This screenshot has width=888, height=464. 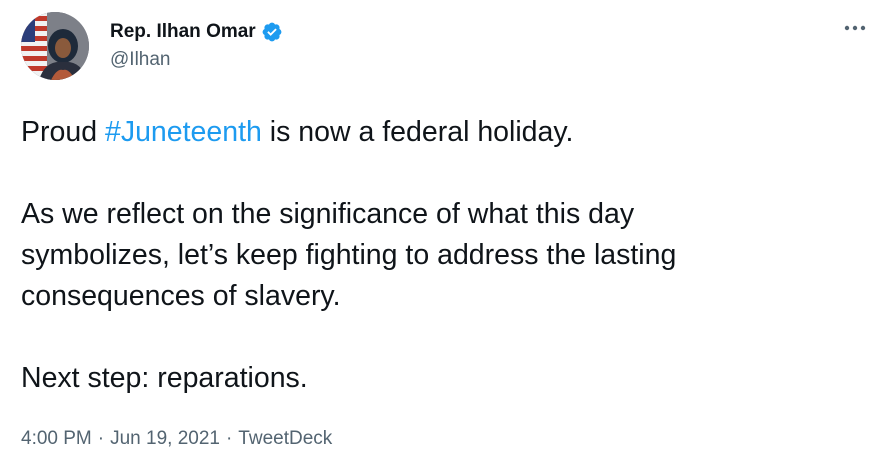 I want to click on more-options-button, so click(x=855, y=28).